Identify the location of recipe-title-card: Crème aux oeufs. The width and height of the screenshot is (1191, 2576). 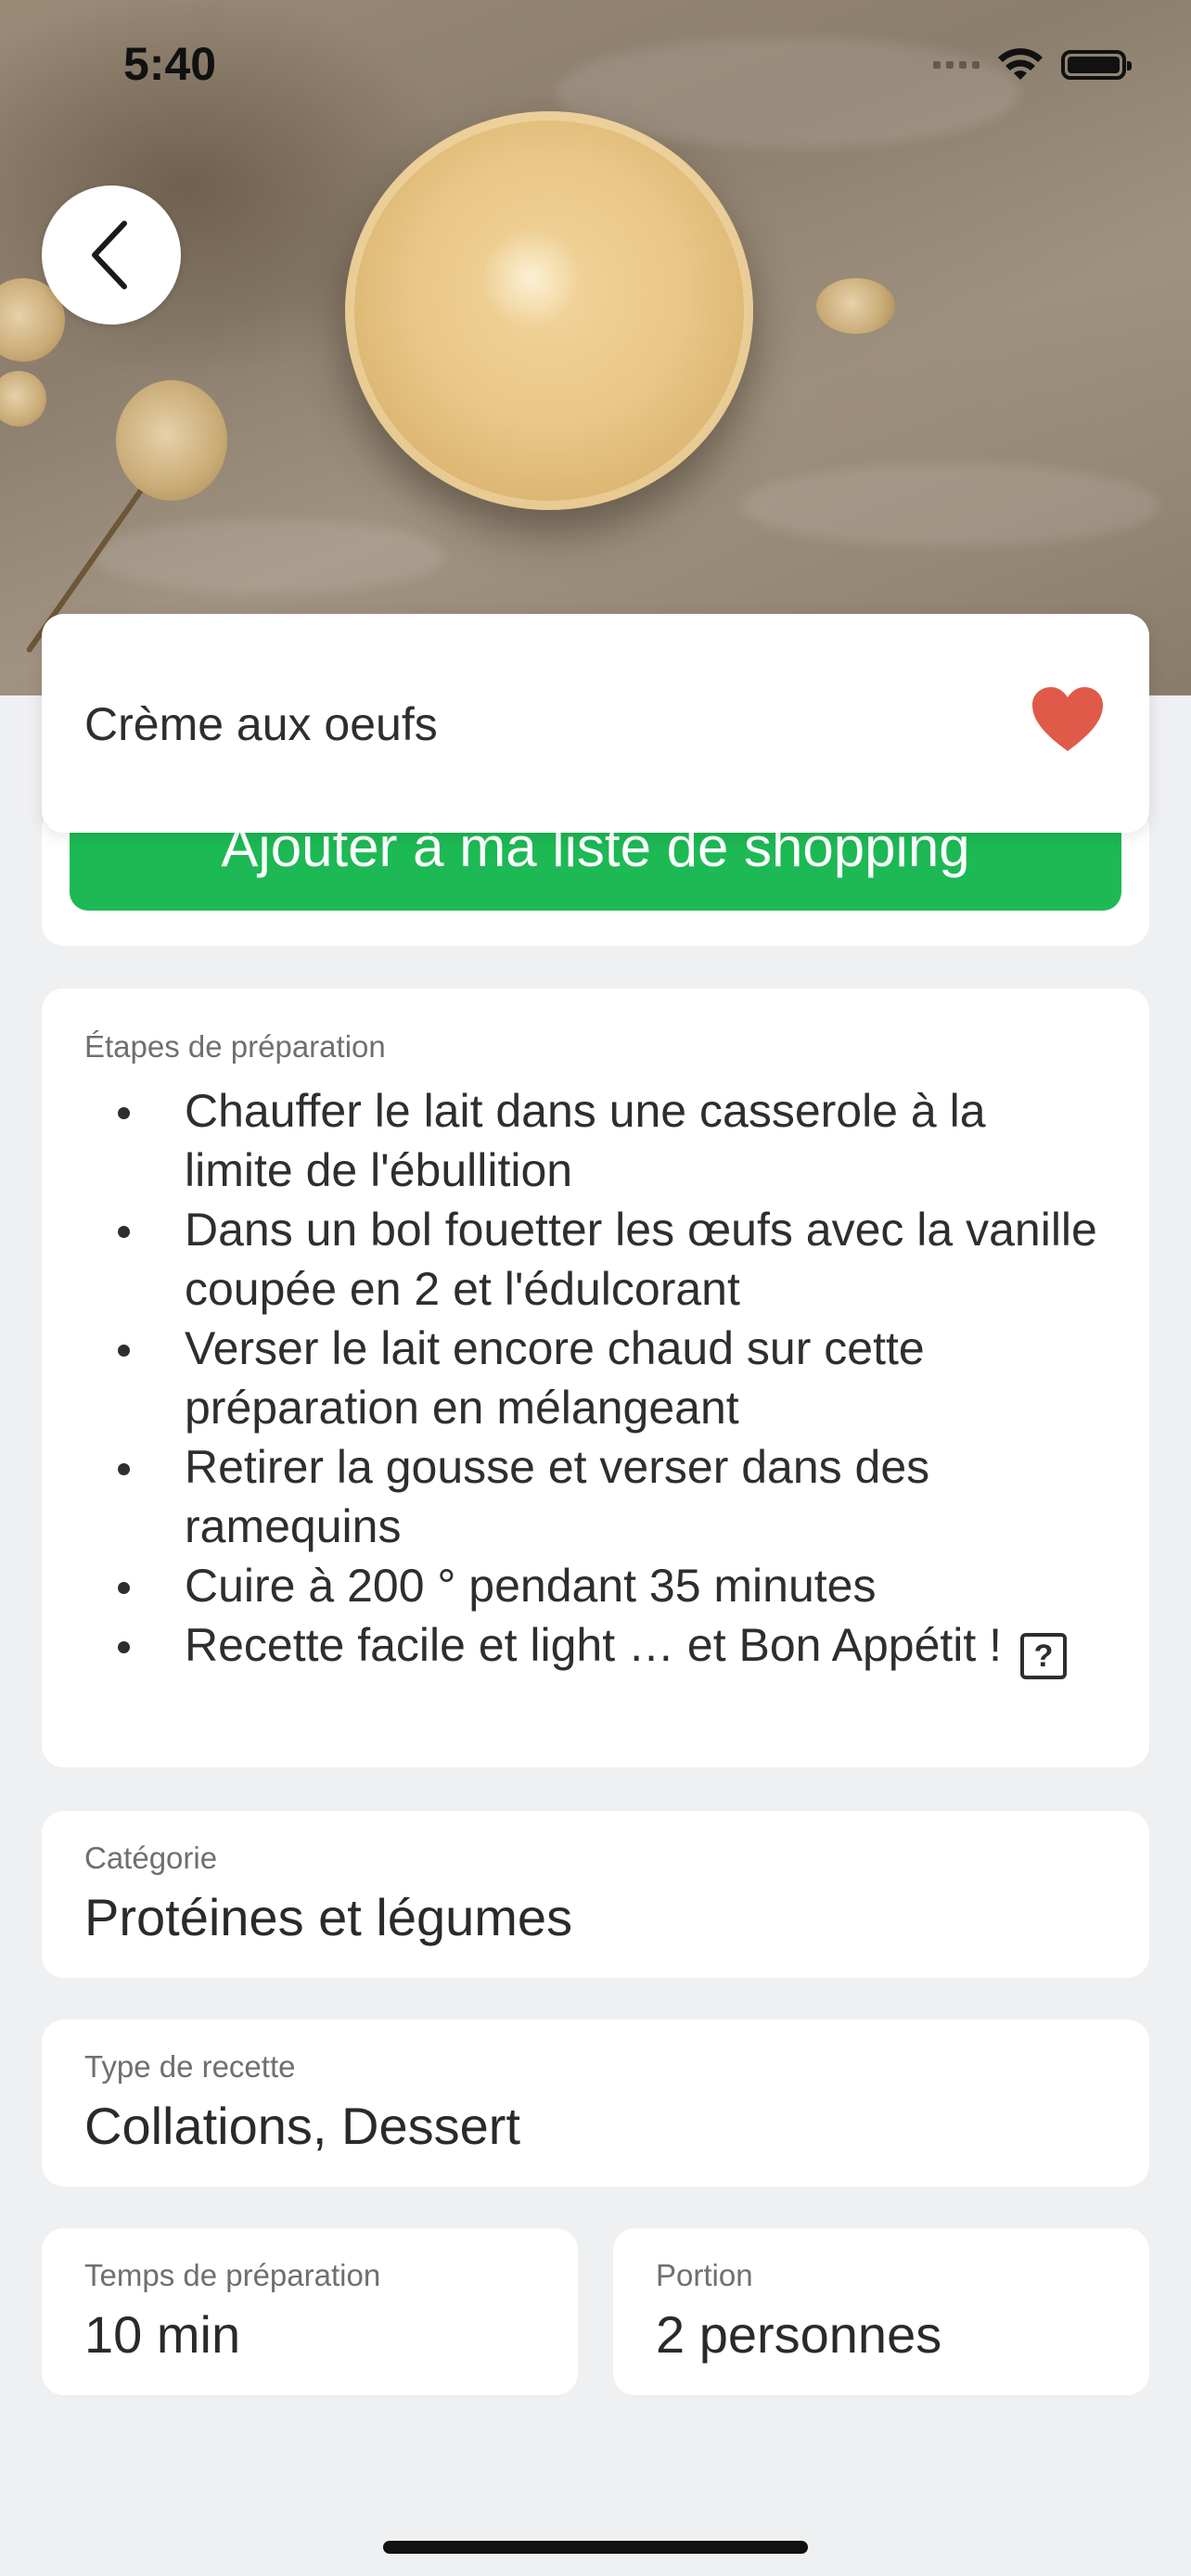
(595, 723).